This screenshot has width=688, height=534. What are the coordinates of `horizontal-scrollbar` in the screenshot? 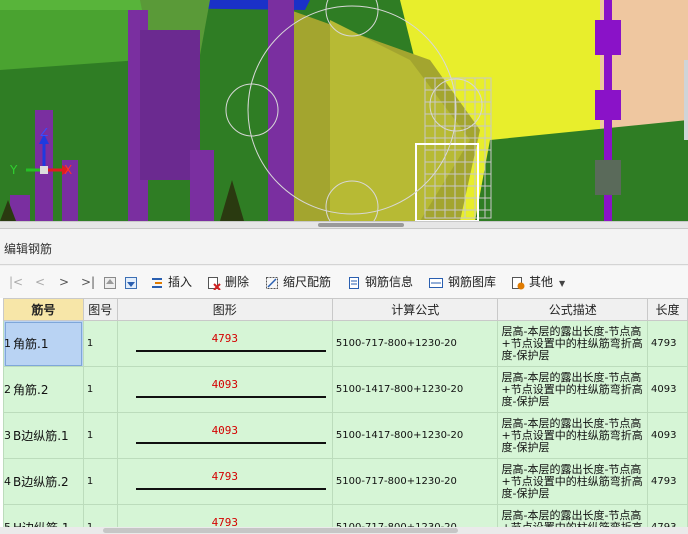 It's located at (344, 530).